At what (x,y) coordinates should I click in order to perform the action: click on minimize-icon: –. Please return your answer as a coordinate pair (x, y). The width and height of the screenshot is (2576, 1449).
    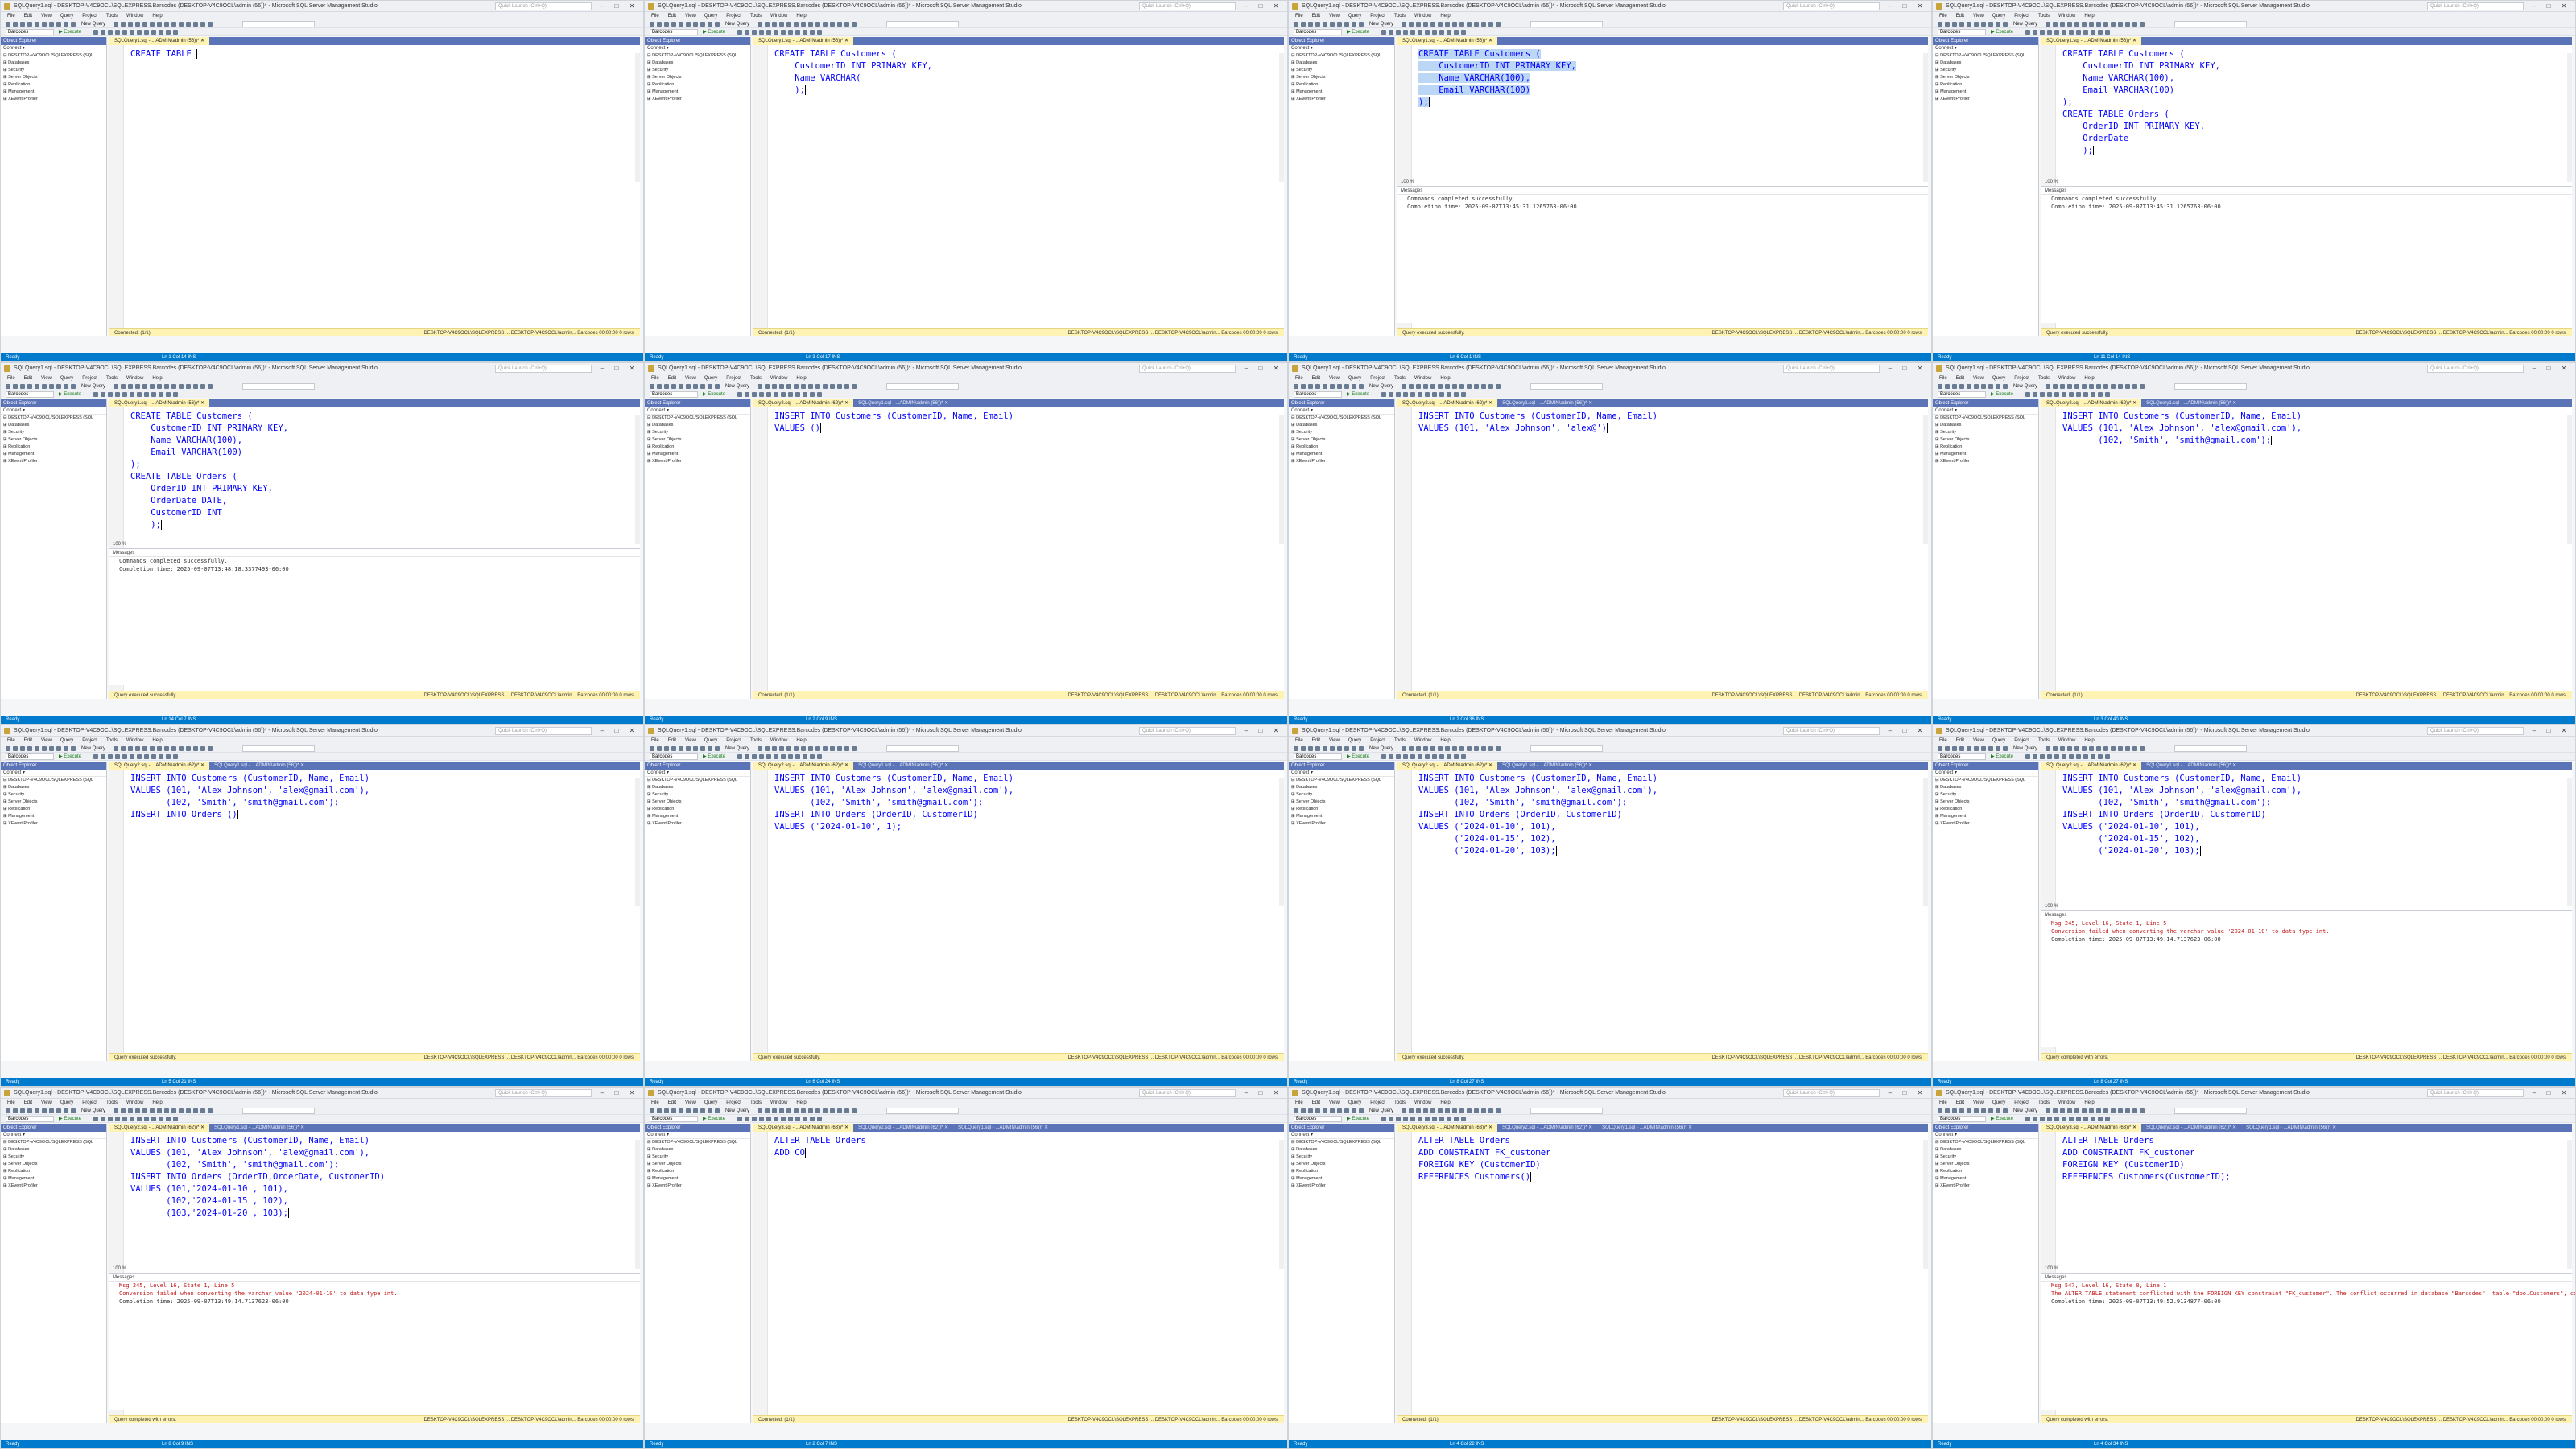
    Looking at the image, I should click on (1246, 731).